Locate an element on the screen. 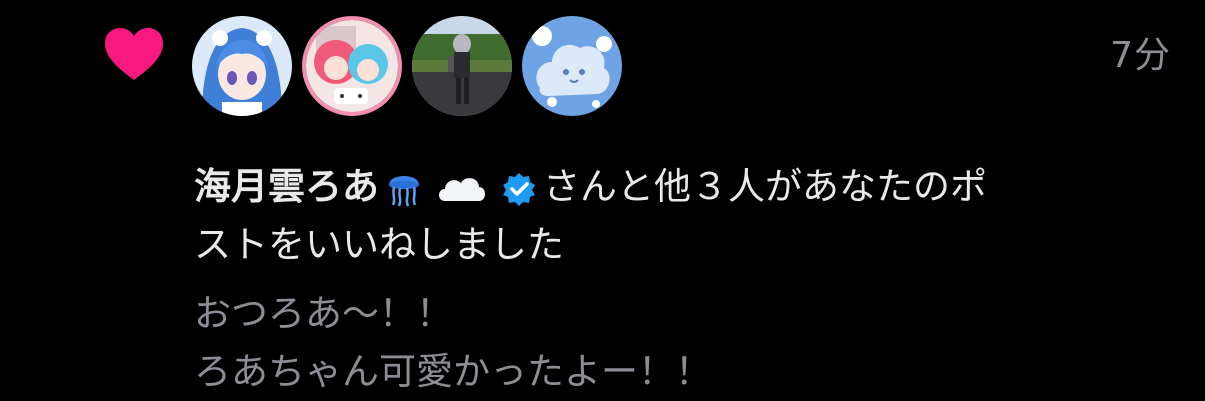  avatar-figures-pink-blue is located at coordinates (352, 66).